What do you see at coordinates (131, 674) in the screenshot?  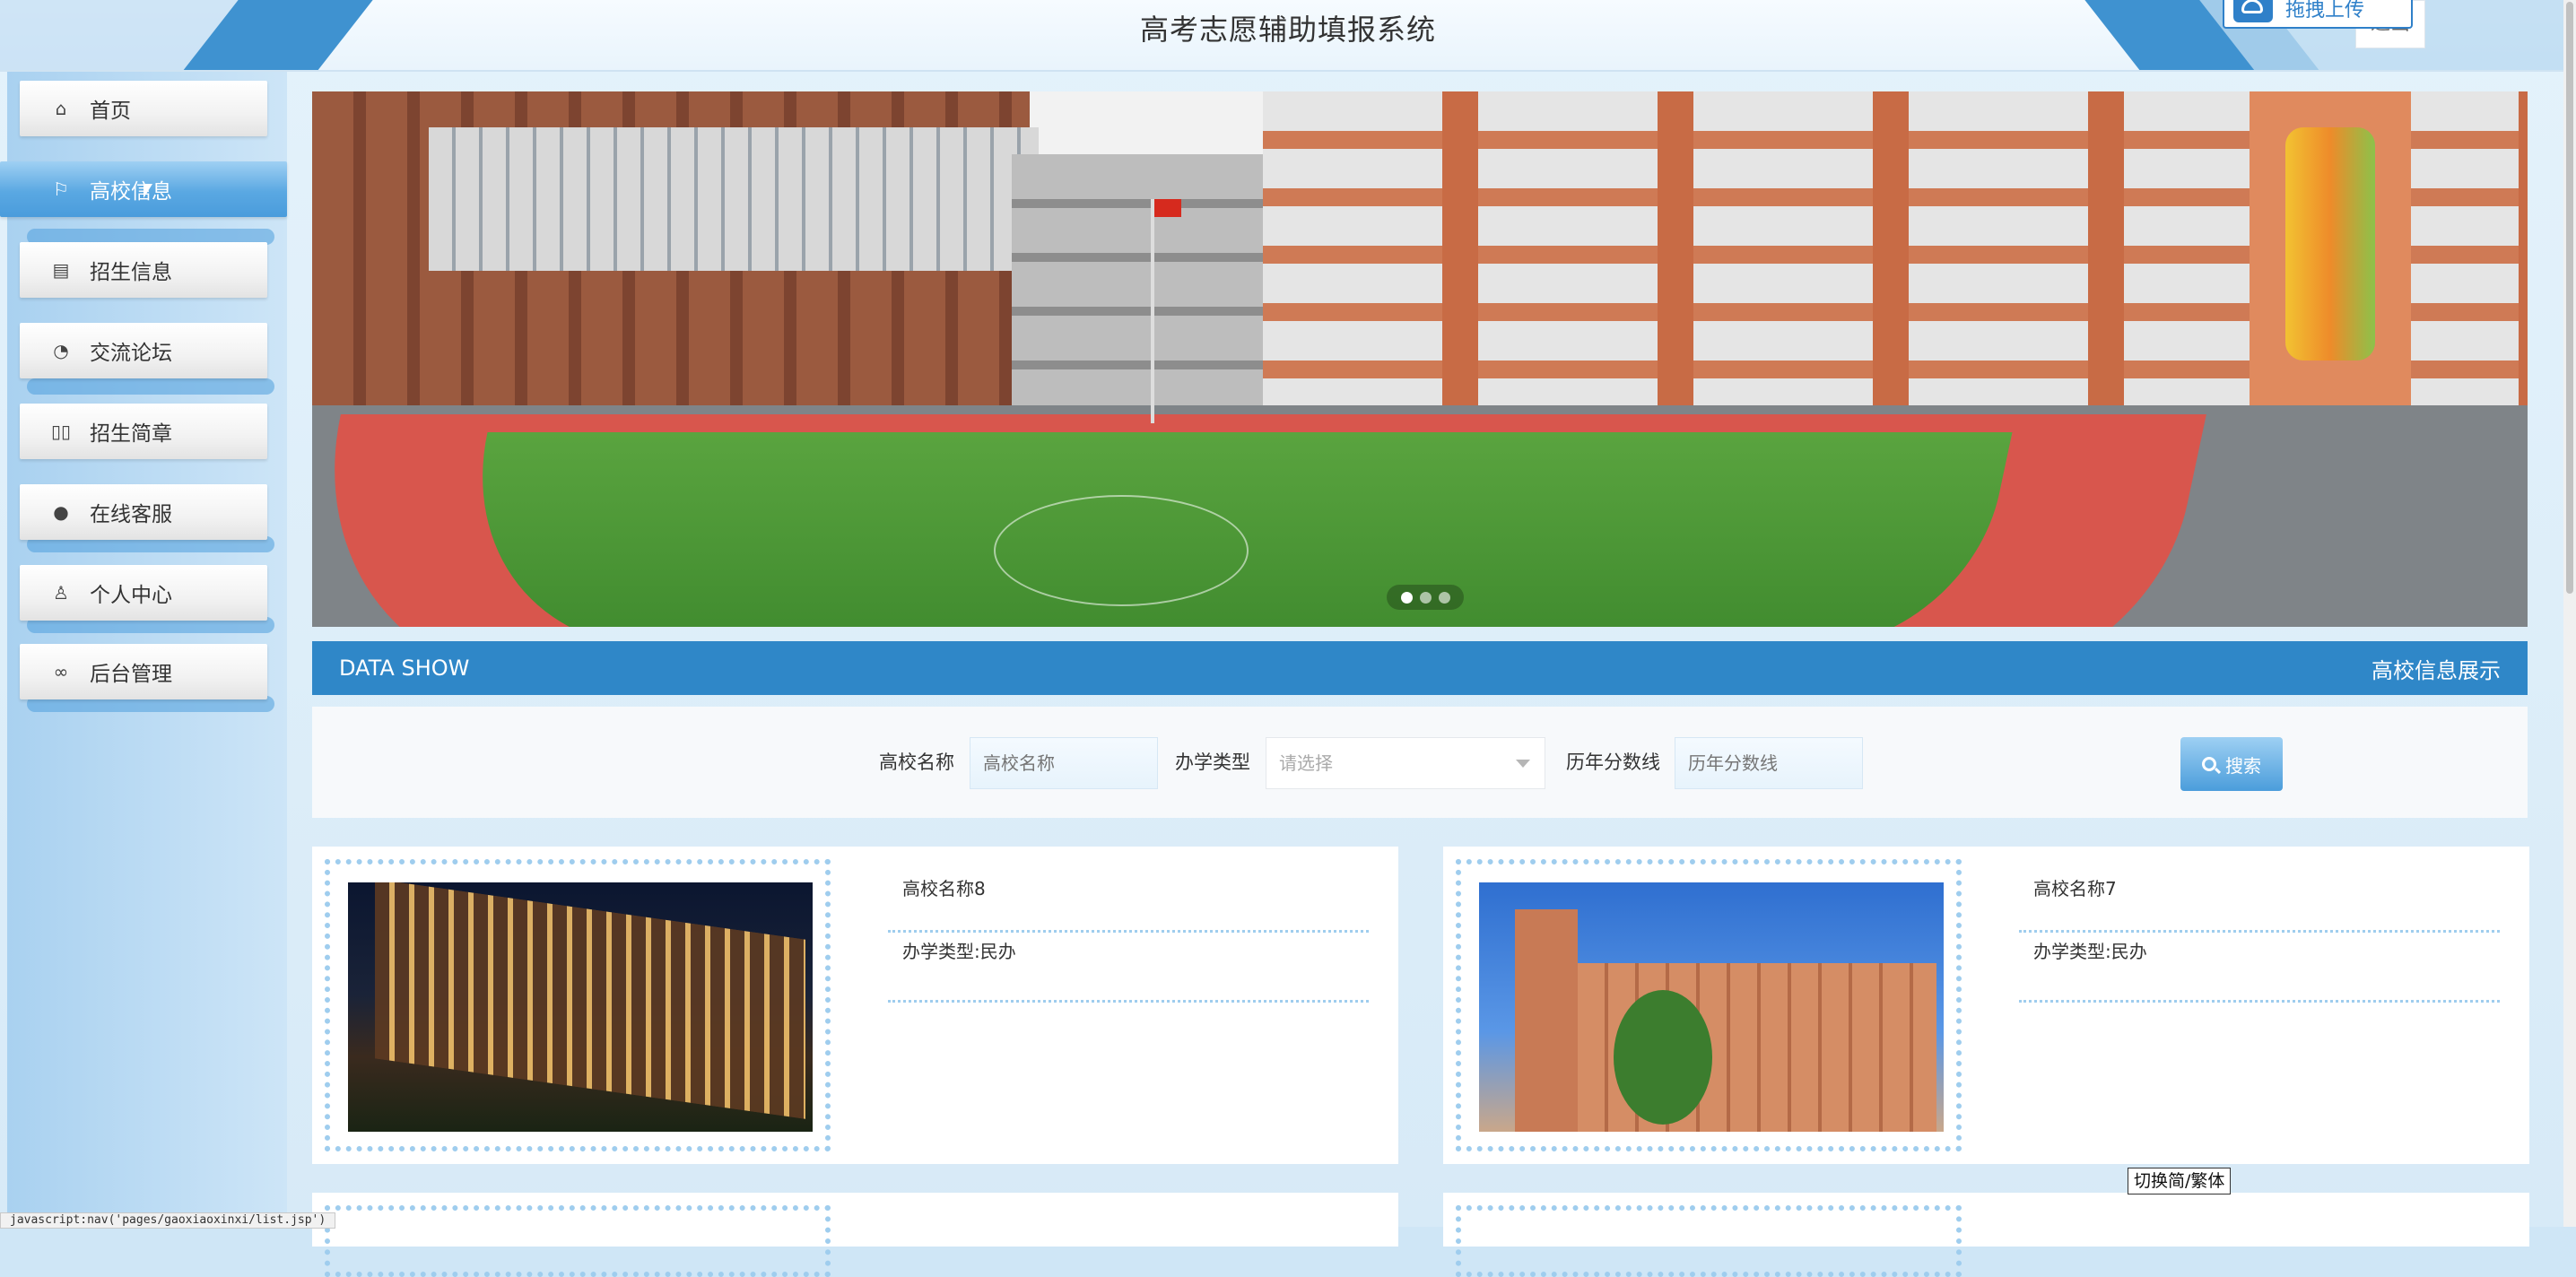 I see `sidebar-item-label: 后台管理` at bounding box center [131, 674].